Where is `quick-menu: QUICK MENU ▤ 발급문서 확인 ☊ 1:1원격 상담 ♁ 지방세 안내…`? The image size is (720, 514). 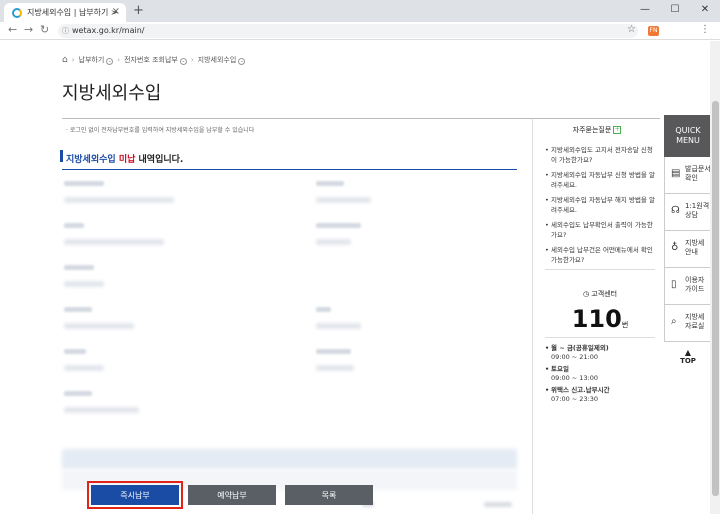 quick-menu: QUICK MENU ▤ 발급문서 확인 ☊ 1:1원격 상담 ♁ 지방세 안내… is located at coordinates (688, 240).